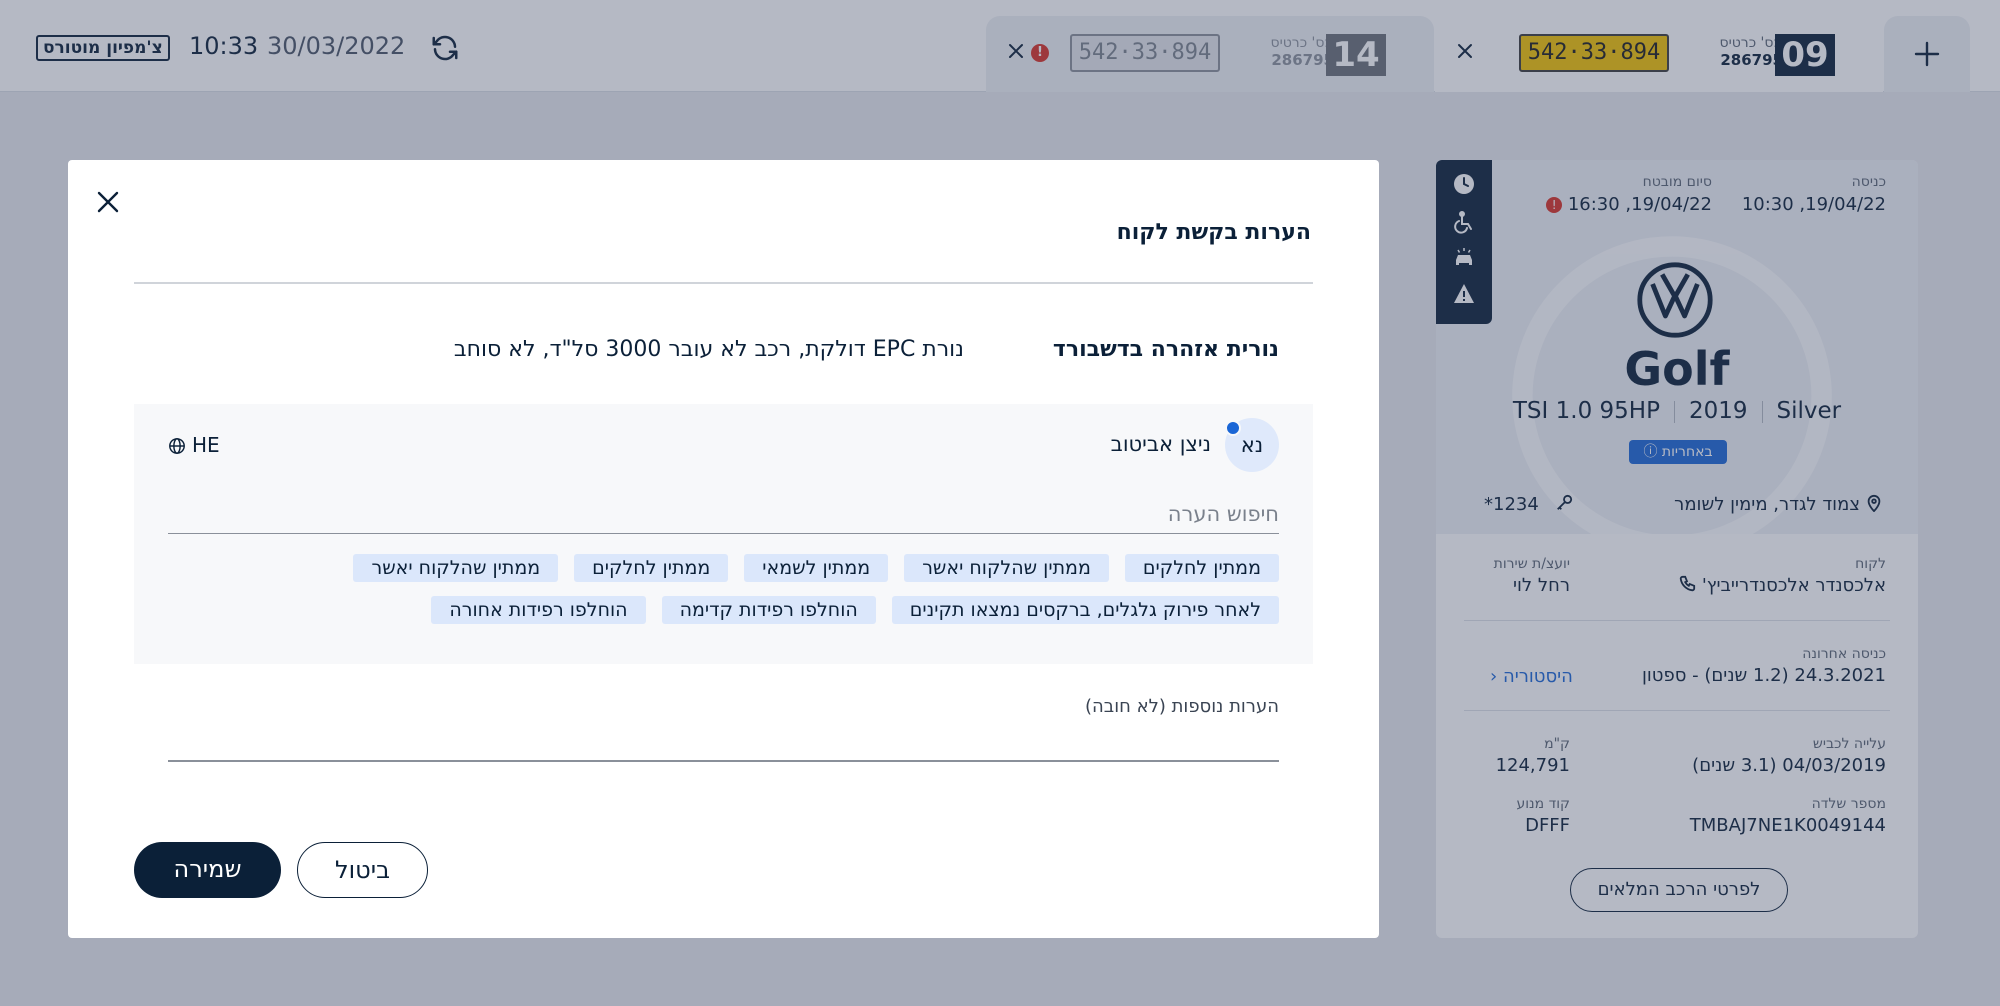 Image resolution: width=2000 pixels, height=1006 pixels. I want to click on comment-chip: ממתין לשמאי, so click(816, 568).